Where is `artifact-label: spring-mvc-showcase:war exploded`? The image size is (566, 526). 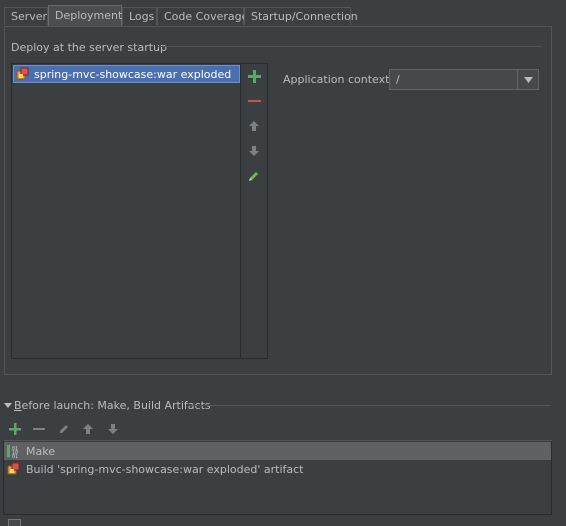 artifact-label: spring-mvc-showcase:war exploded is located at coordinates (133, 74).